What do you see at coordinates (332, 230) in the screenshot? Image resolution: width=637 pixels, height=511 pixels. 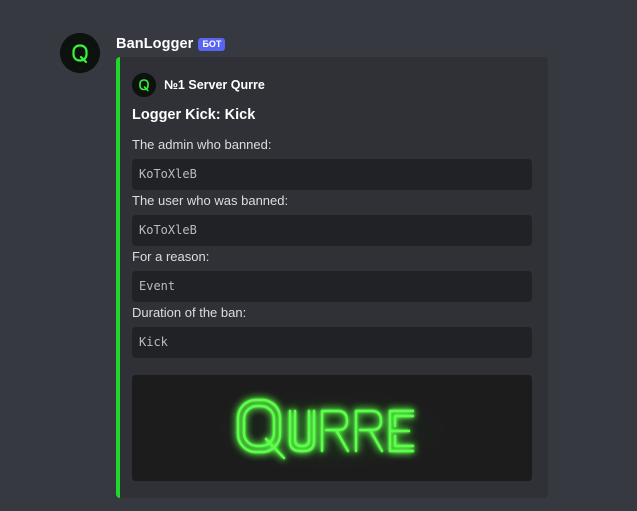 I see `field-value-user: KoToXleB` at bounding box center [332, 230].